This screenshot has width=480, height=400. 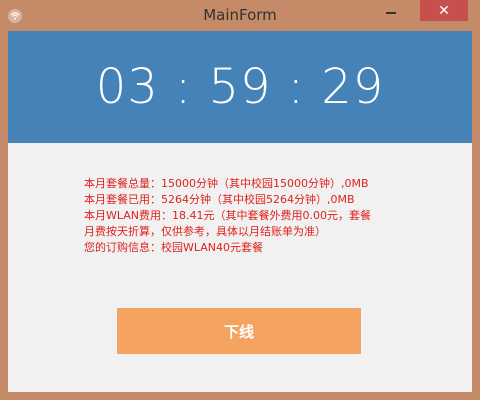 I want to click on window-title: MainForm, so click(x=240, y=15).